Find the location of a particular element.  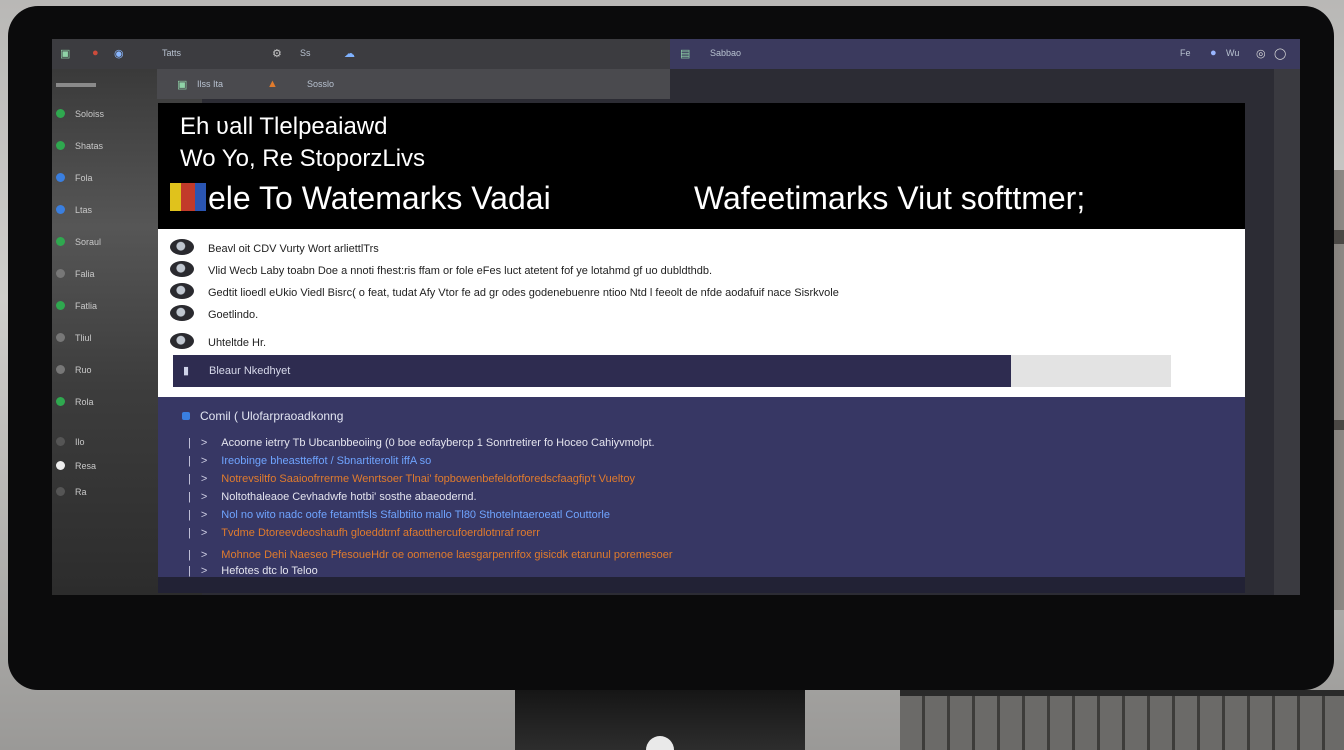

status-footer is located at coordinates (701, 585).